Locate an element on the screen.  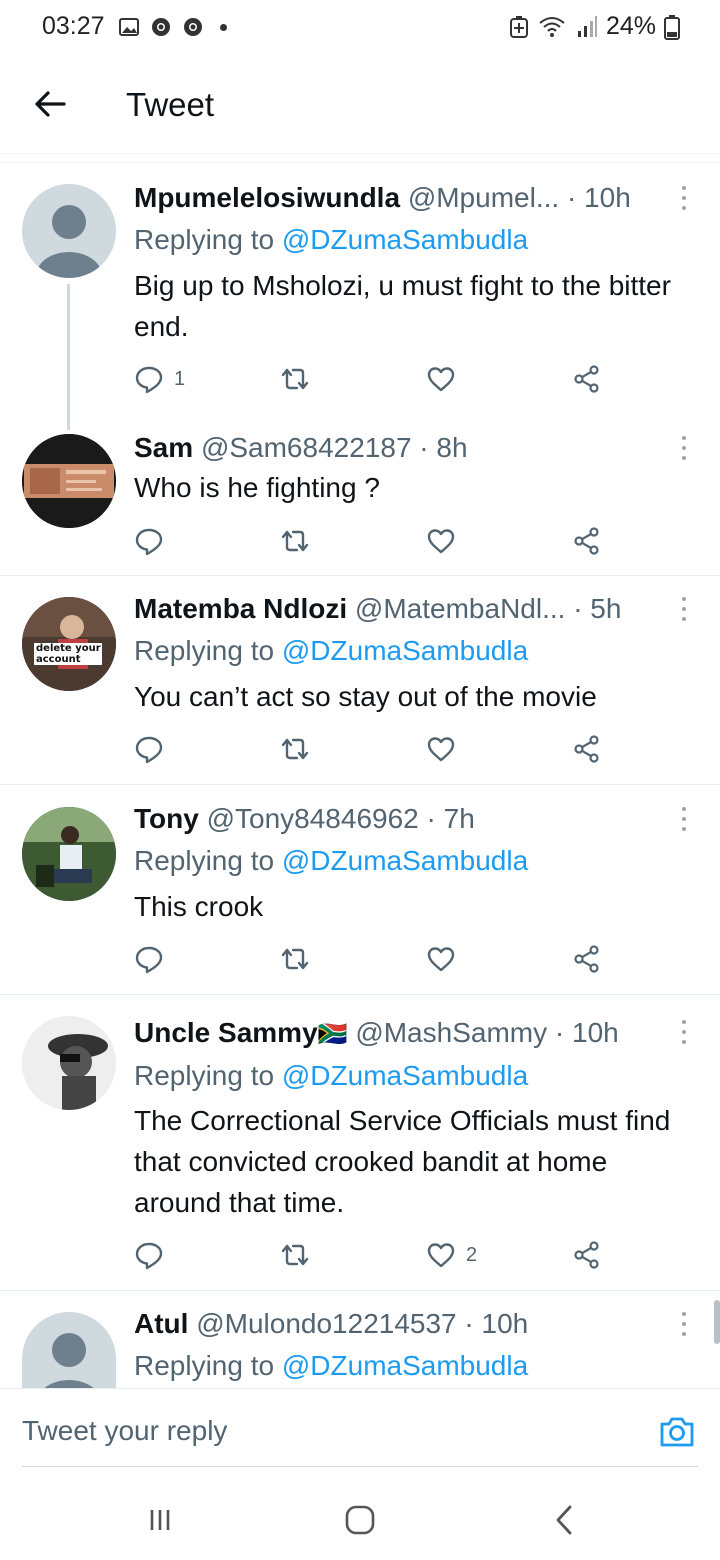
user-handle: @Sam68422187 is located at coordinates (306, 447).